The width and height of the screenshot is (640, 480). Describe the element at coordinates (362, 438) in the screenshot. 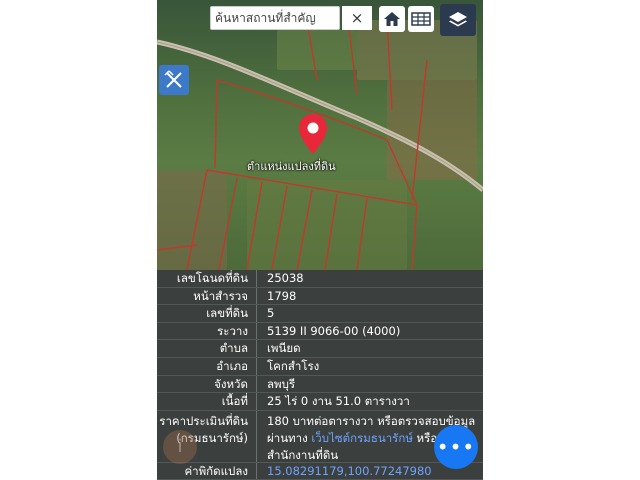

I see `treasury-website-link: เว็บไซต์กรมธนารักษ์` at that location.